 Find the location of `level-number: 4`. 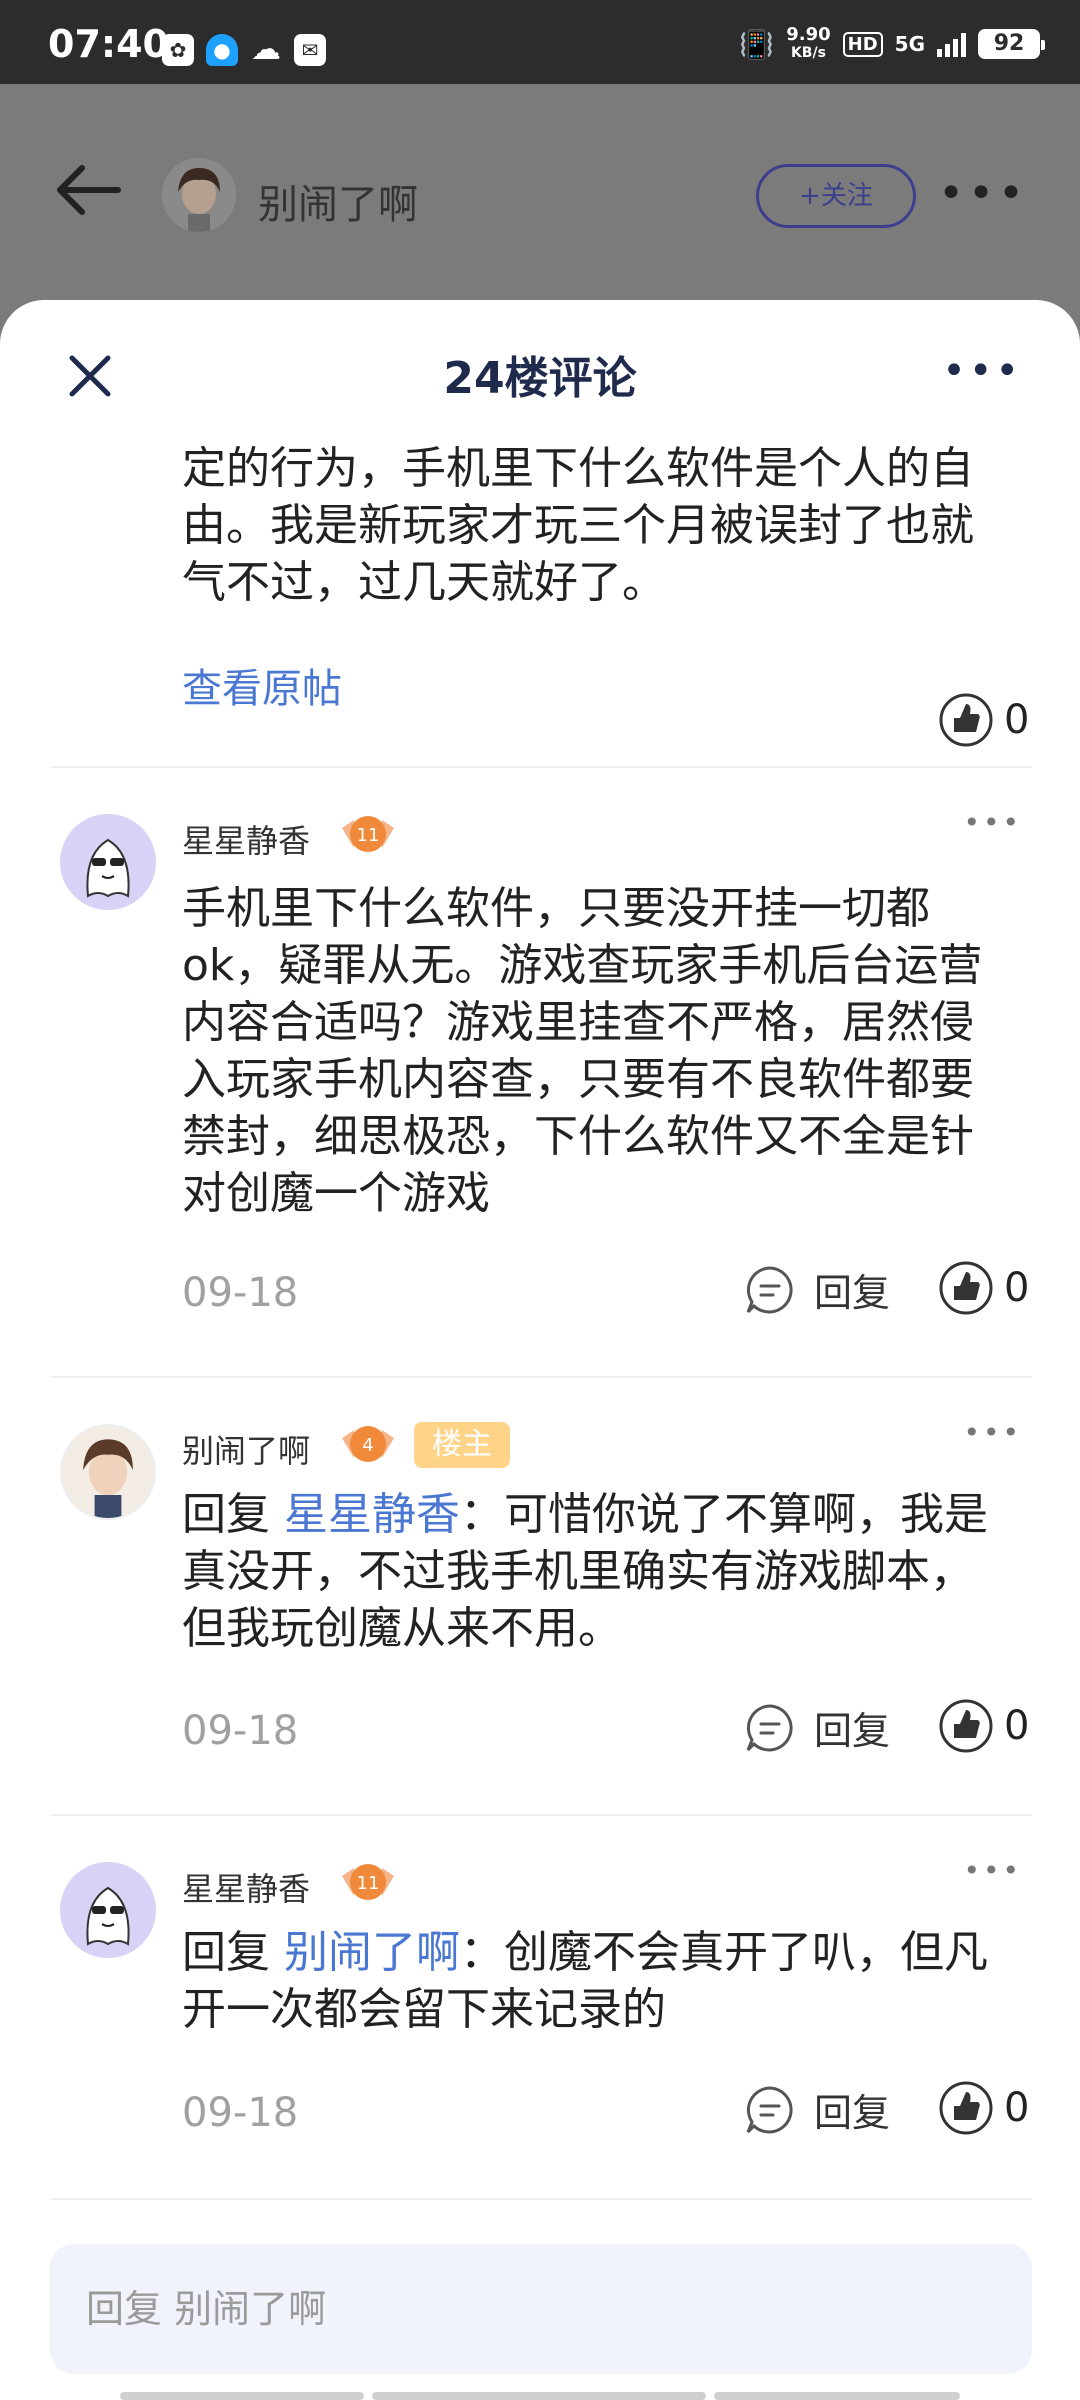

level-number: 4 is located at coordinates (367, 1445).